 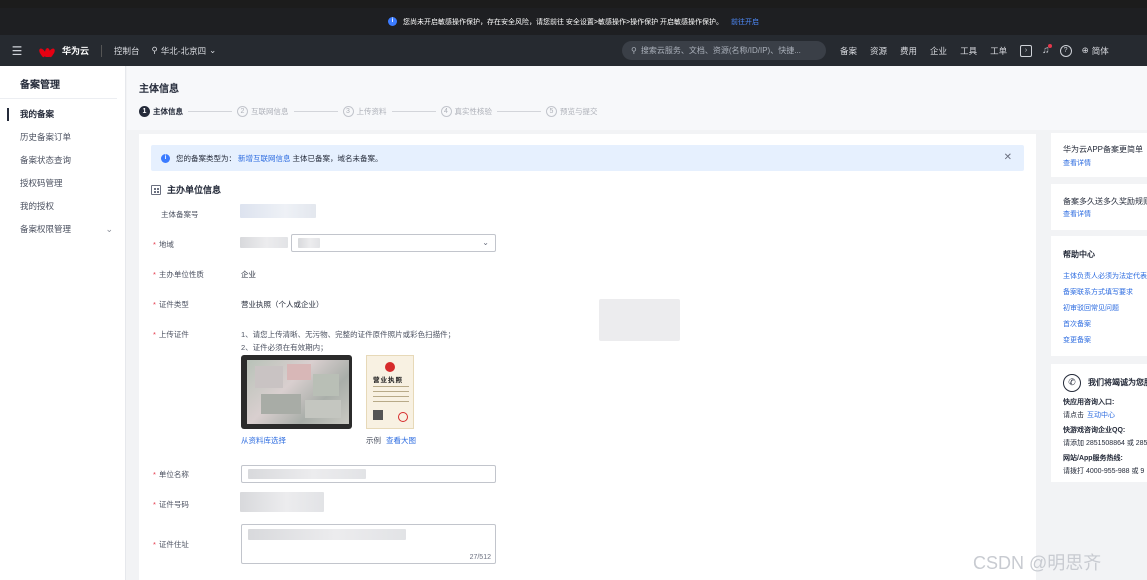 I want to click on sample-license-image: 营业执照, so click(x=390, y=392).